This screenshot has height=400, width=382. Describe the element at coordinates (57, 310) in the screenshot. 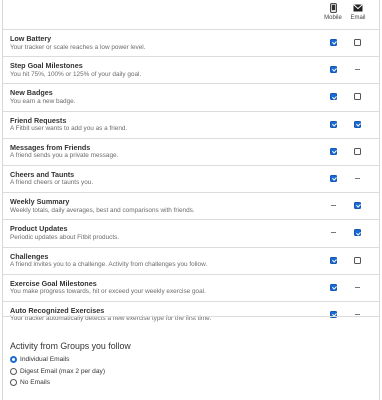

I see `notification-title: Auto Recognized Exercises` at that location.